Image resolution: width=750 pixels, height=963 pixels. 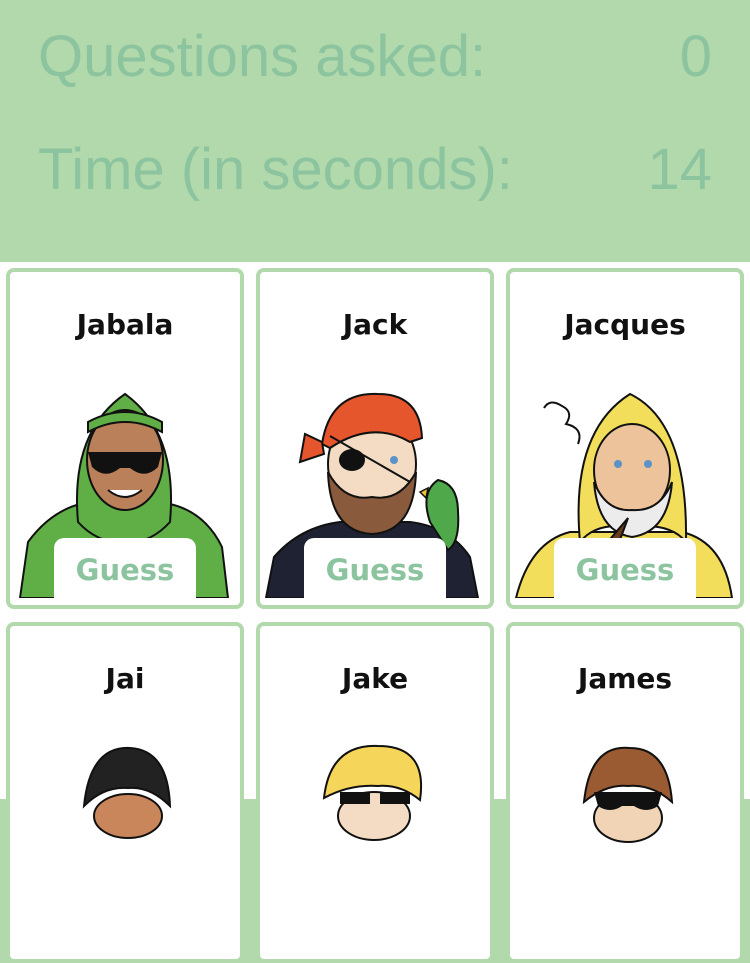 I want to click on character-name: Jacques, so click(x=625, y=324).